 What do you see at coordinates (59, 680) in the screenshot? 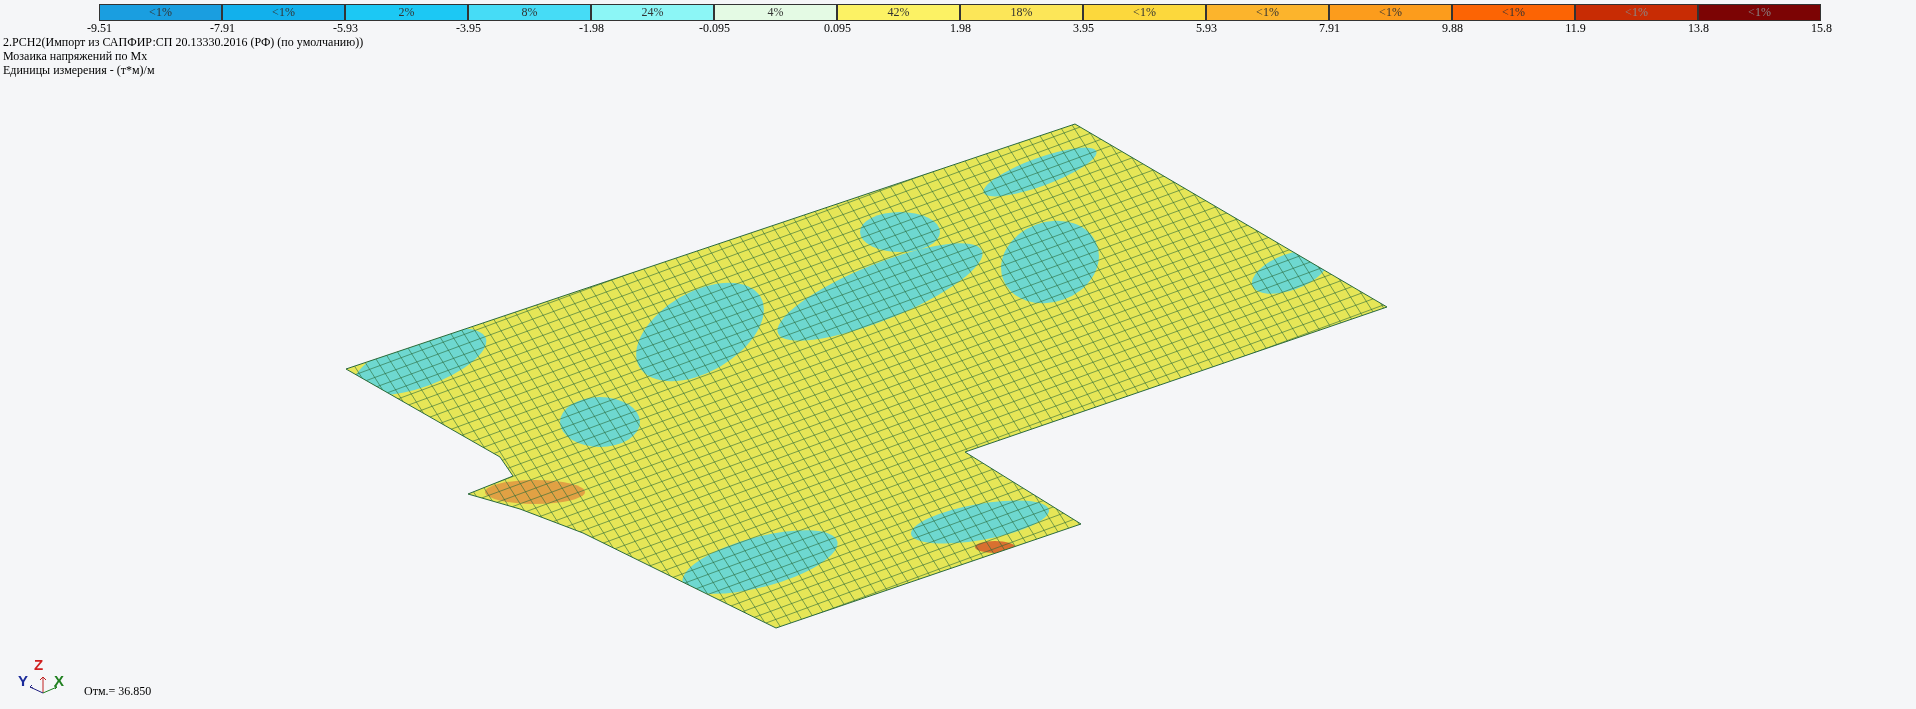
I see `x-axis-label: X` at bounding box center [59, 680].